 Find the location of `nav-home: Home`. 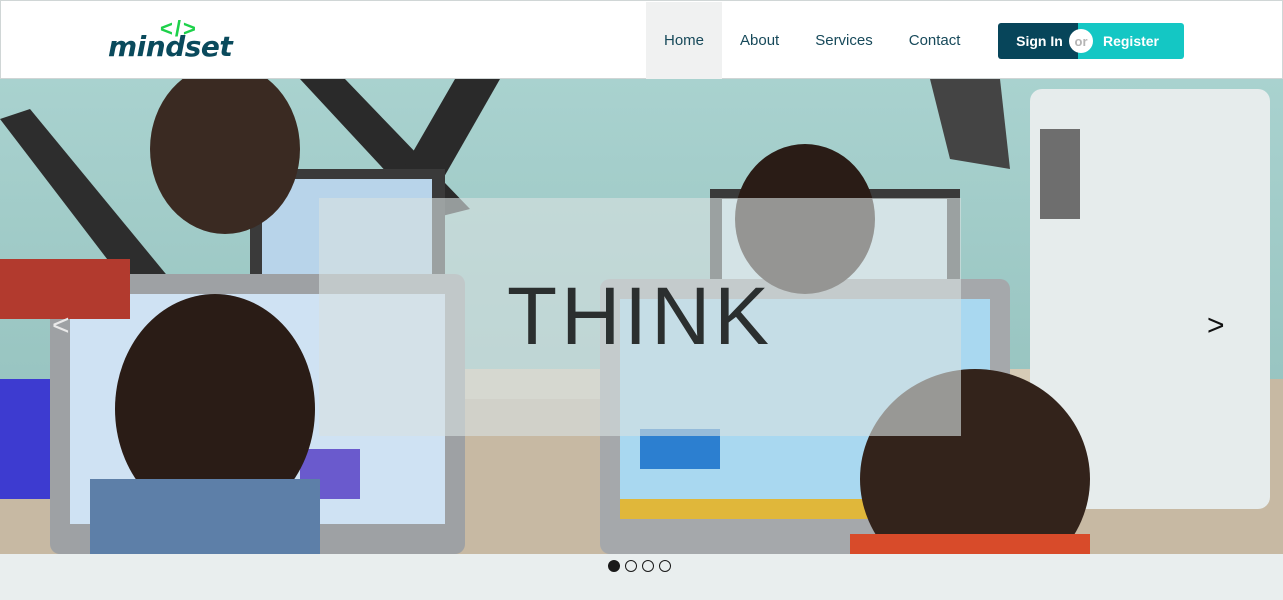

nav-home: Home is located at coordinates (684, 40).